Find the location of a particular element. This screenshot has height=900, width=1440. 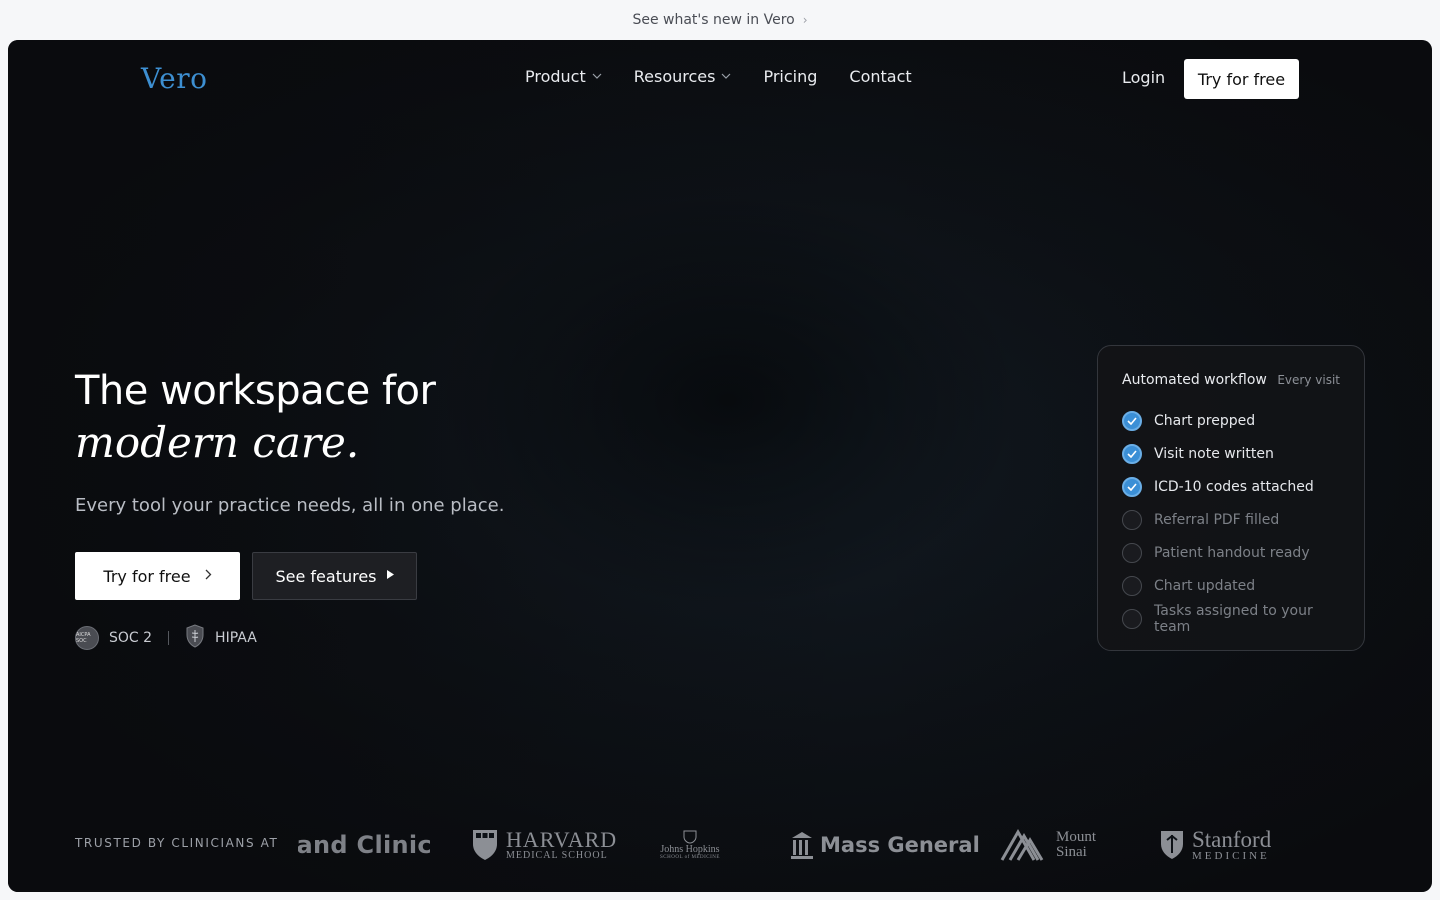

vero-logo: Vero is located at coordinates (174, 78).